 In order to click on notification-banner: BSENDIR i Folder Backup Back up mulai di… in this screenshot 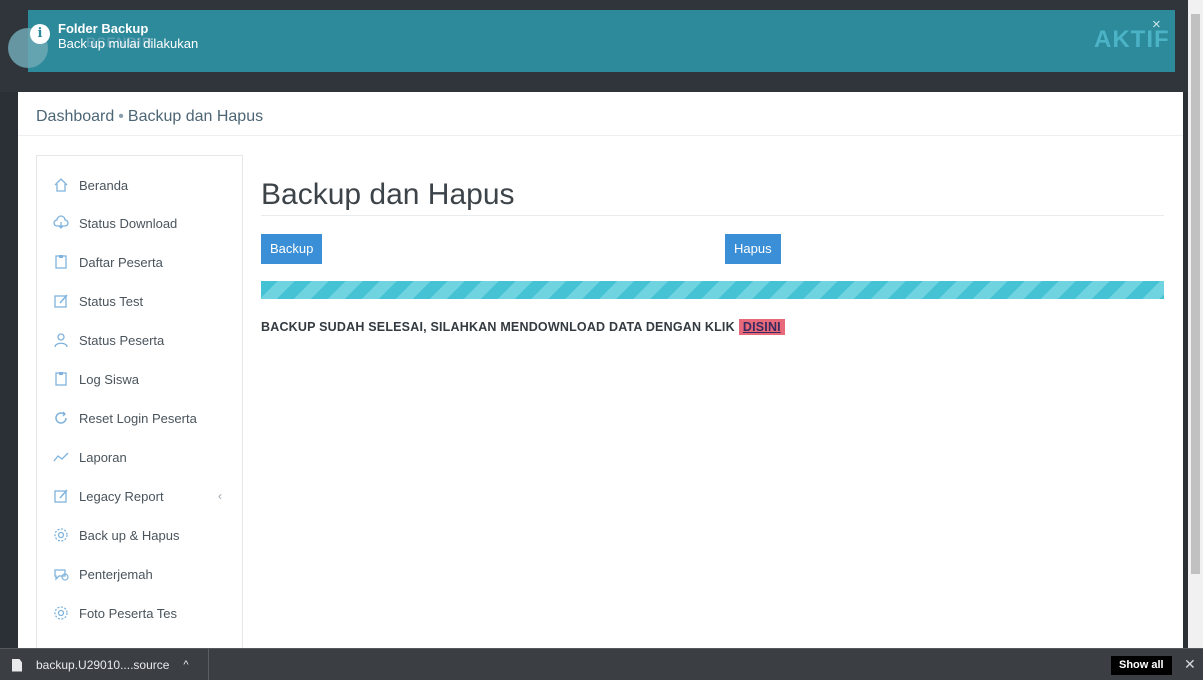, I will do `click(591, 41)`.